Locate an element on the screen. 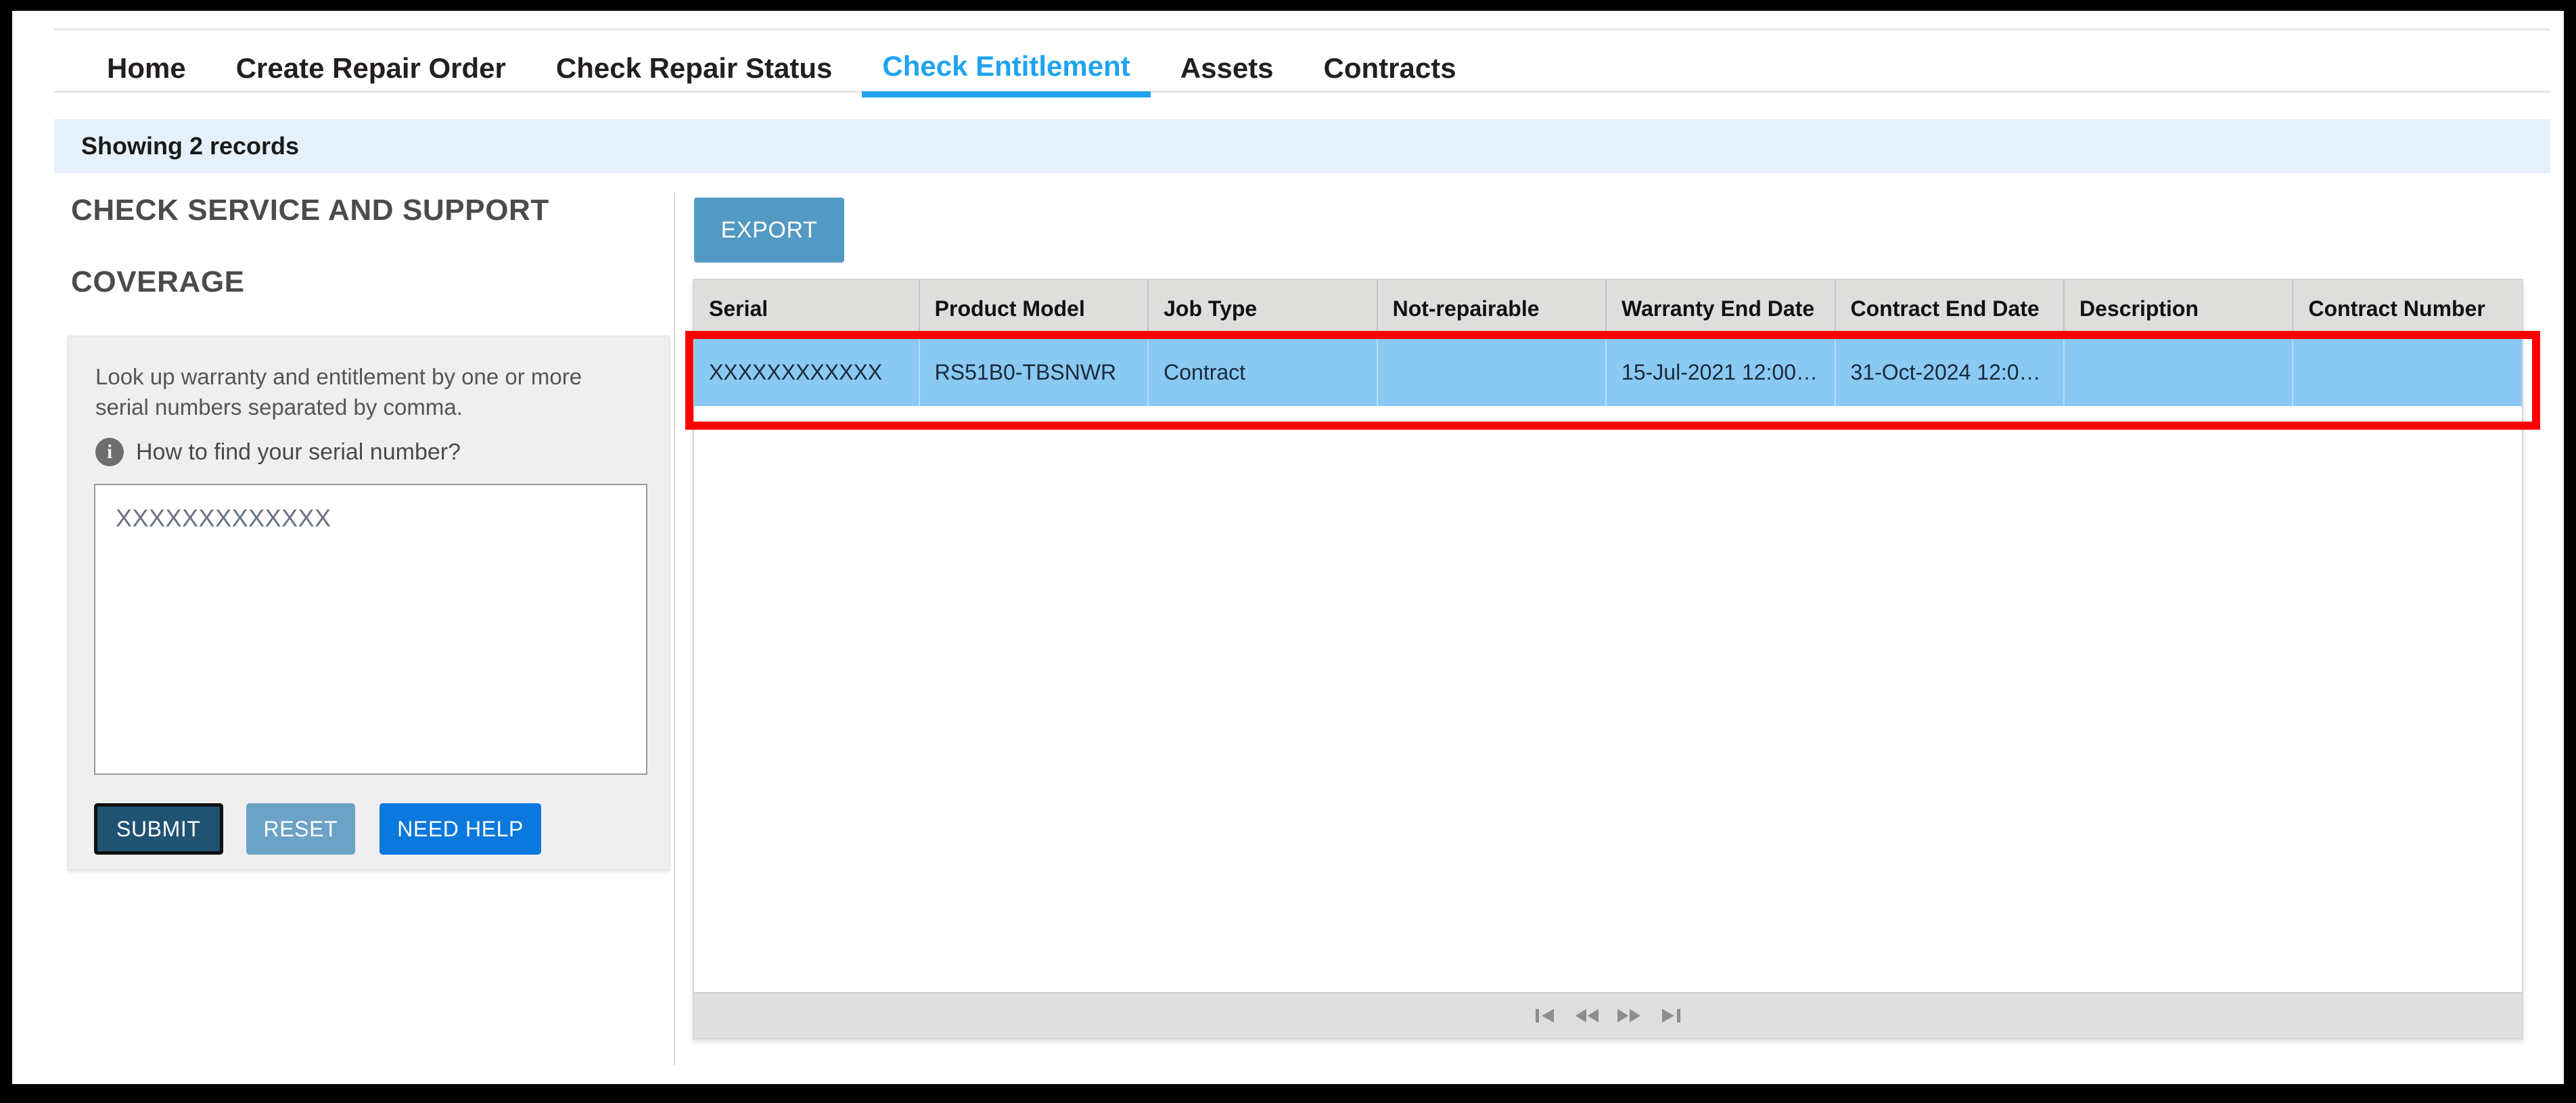  grid-footer is located at coordinates (1608, 1015).